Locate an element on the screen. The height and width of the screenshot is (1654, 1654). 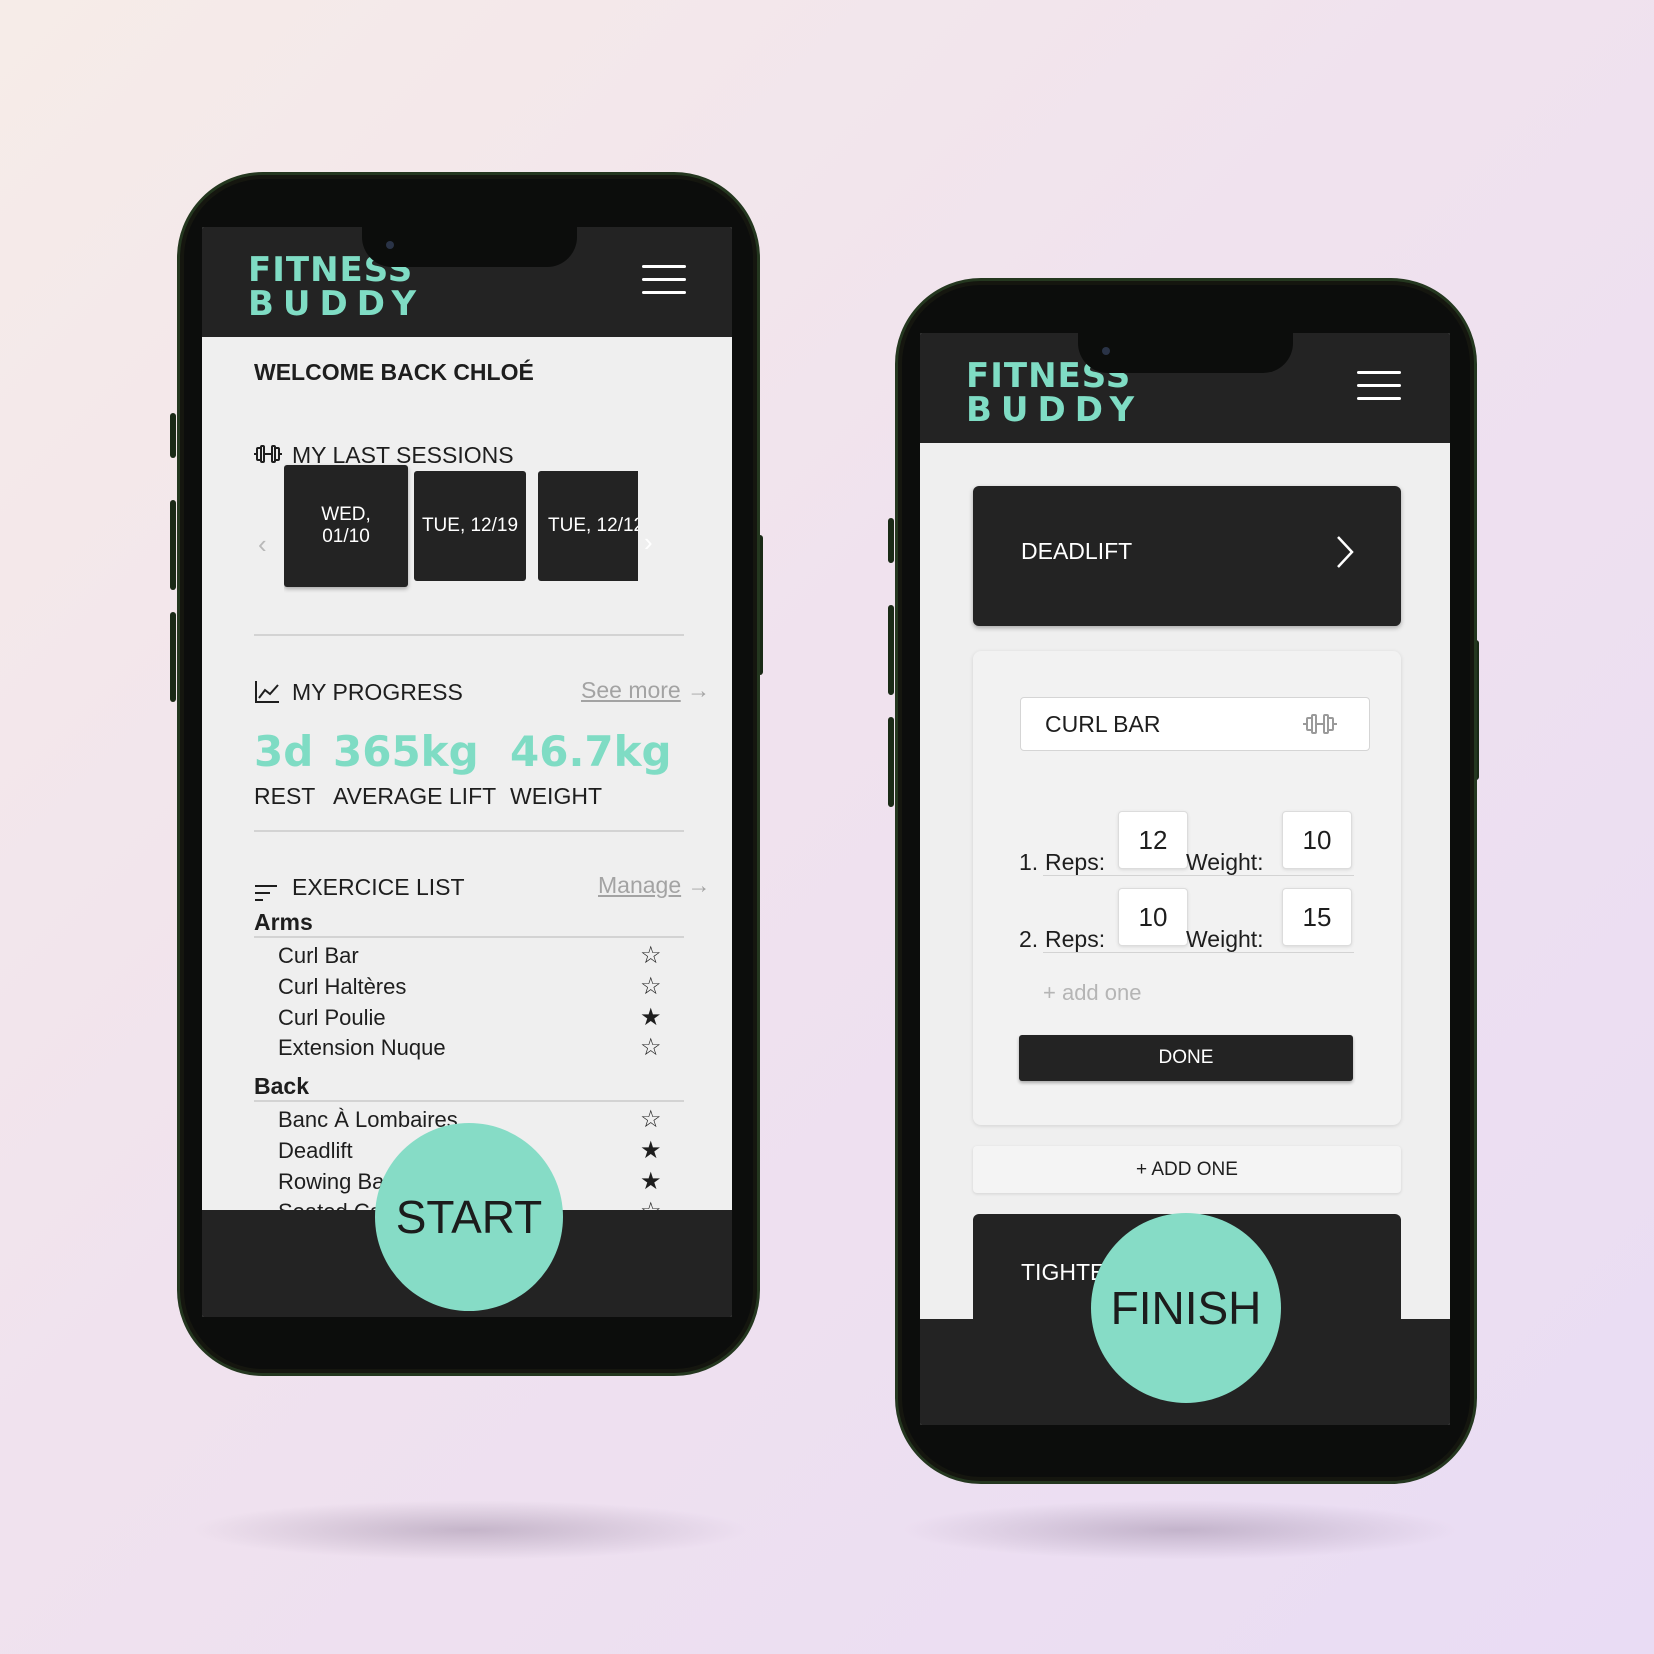
exercise-list-title: EXERCICE LIST is located at coordinates (378, 887).